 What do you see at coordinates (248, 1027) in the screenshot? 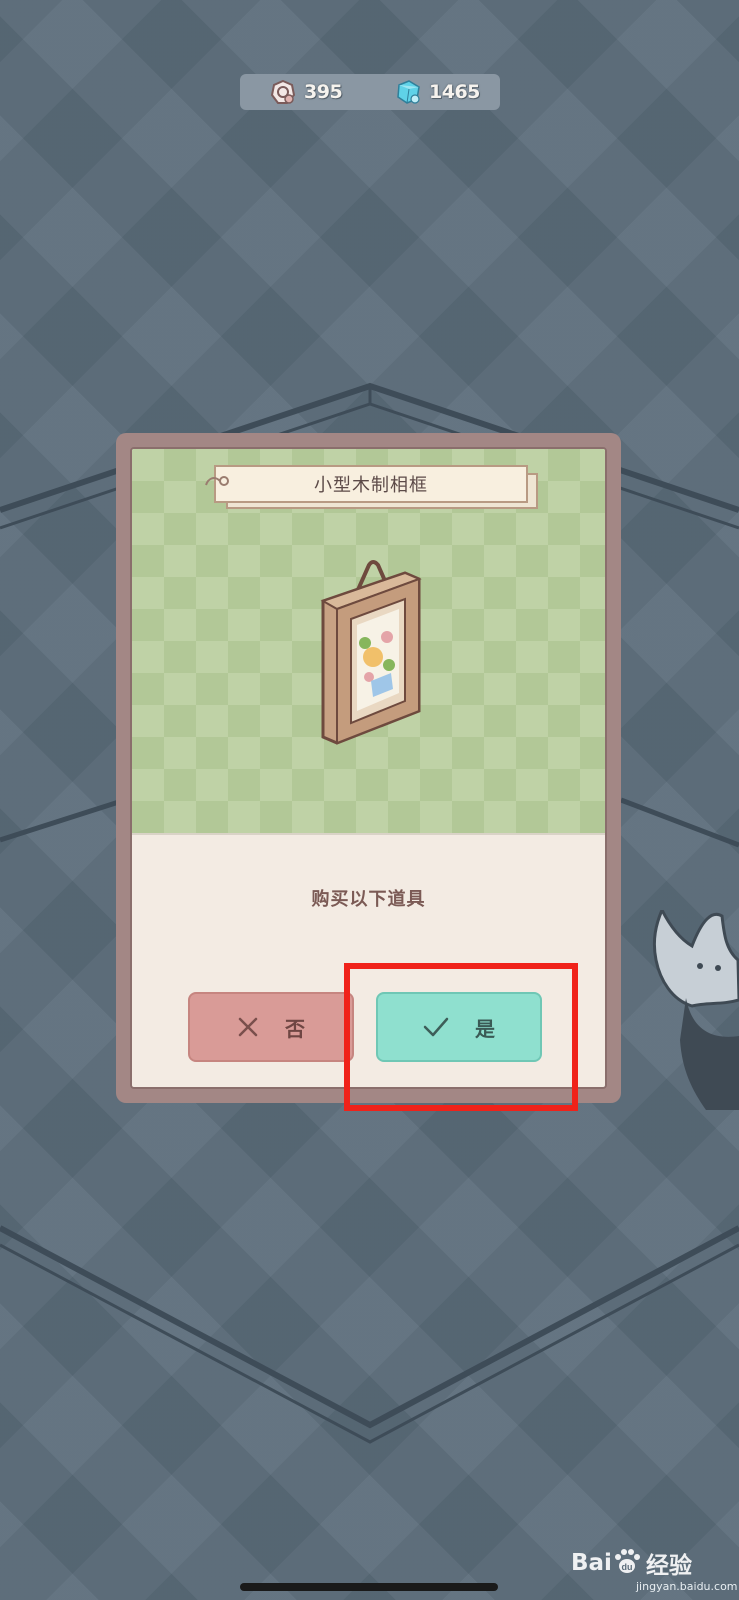
I see `close-icon` at bounding box center [248, 1027].